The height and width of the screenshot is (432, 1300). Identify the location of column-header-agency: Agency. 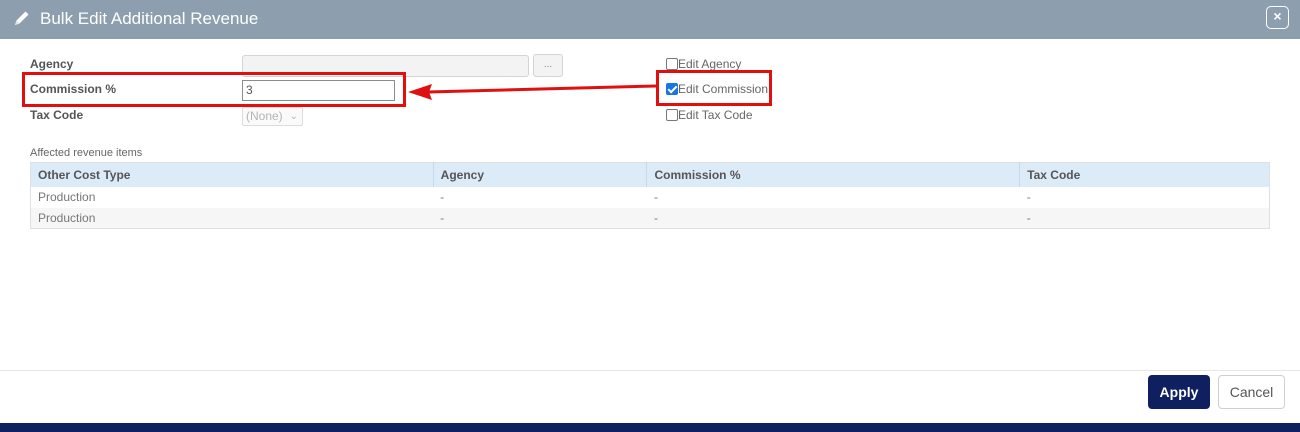
(540, 174).